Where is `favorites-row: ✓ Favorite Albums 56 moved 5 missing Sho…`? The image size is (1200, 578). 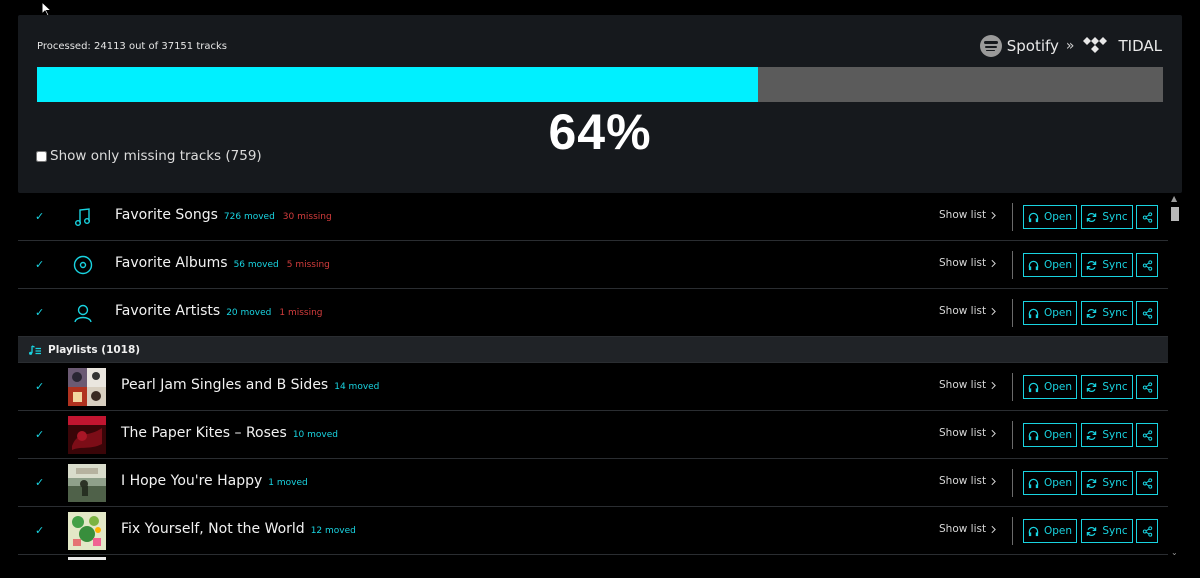 favorites-row: ✓ Favorite Albums 56 moved 5 missing Sho… is located at coordinates (593, 265).